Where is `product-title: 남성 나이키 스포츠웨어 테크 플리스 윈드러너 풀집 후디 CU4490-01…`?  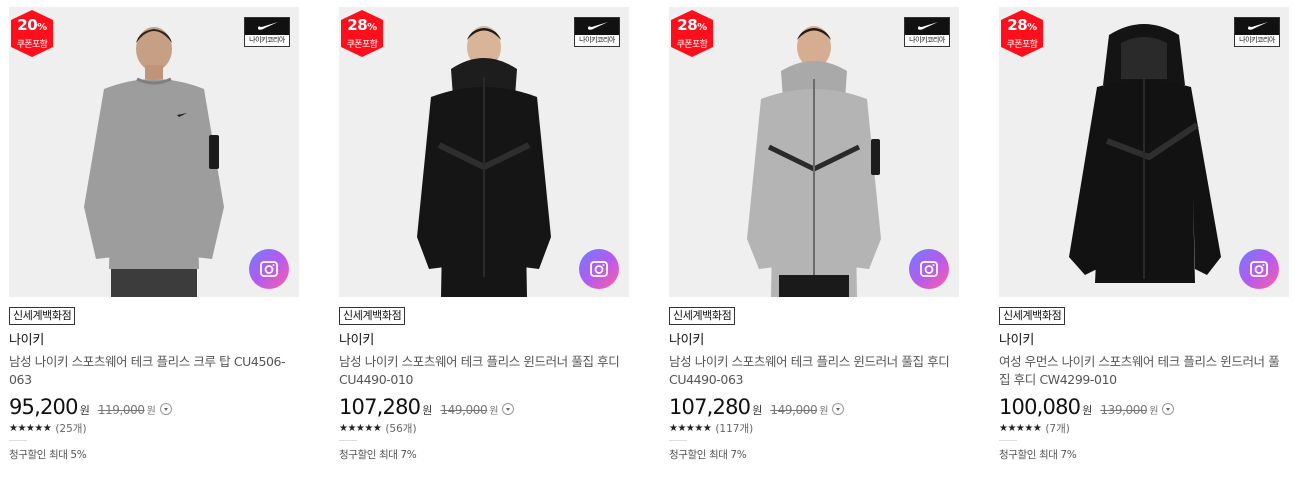 product-title: 남성 나이키 스포츠웨어 테크 플리스 윈드러너 풀집 후디 CU4490-01… is located at coordinates (484, 371).